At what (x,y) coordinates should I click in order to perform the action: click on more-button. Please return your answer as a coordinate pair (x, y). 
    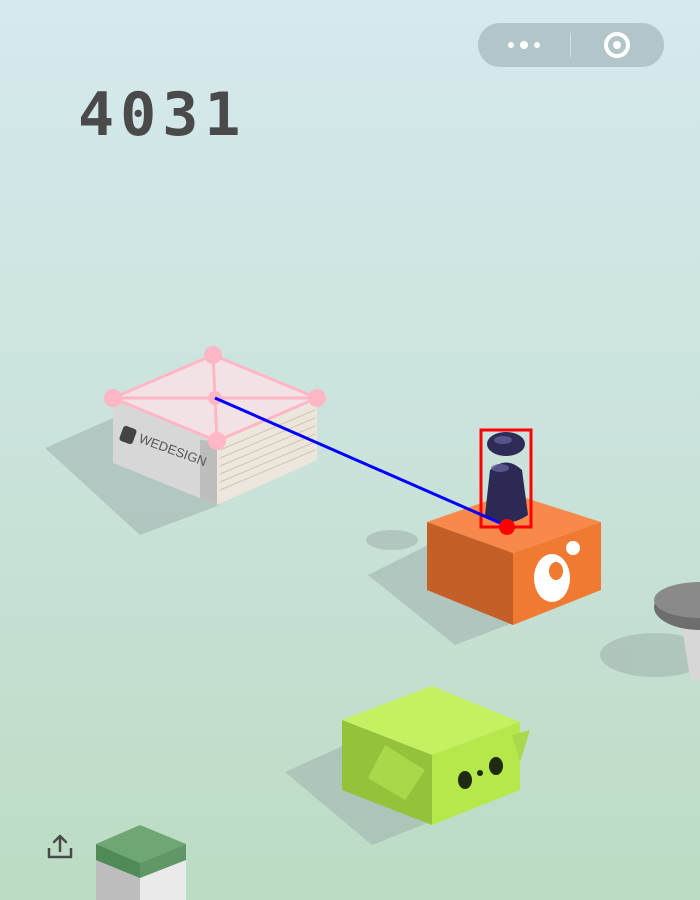
    Looking at the image, I should click on (524, 45).